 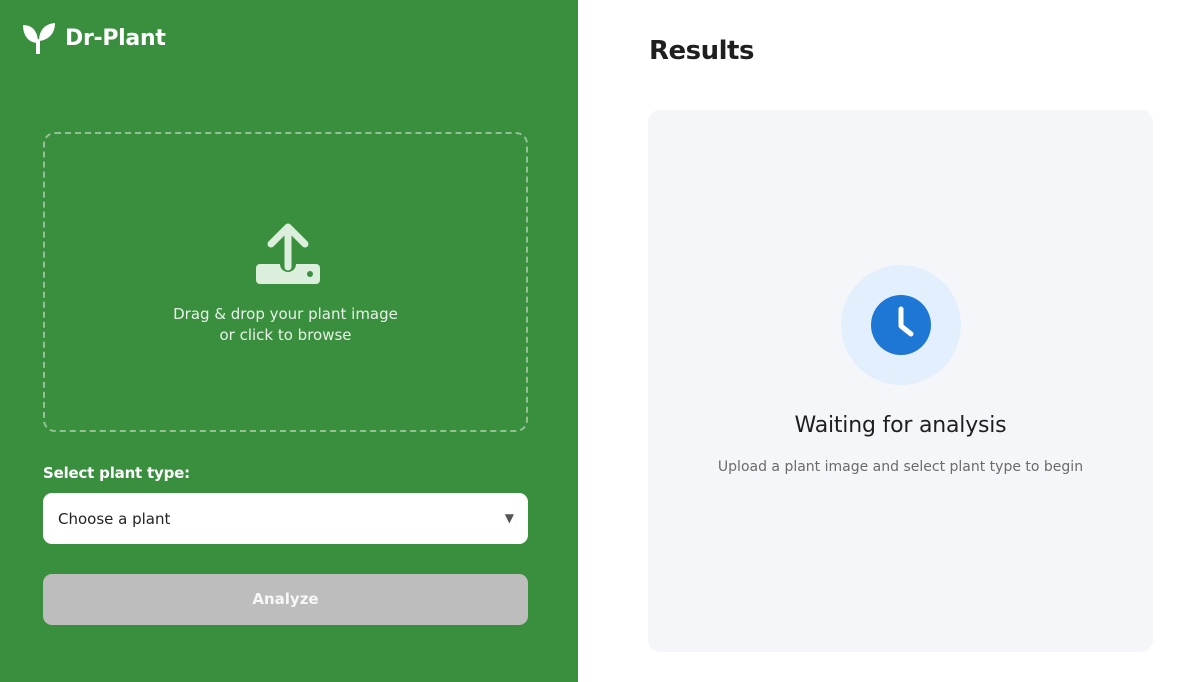 I want to click on sprout-icon, so click(x=39, y=38).